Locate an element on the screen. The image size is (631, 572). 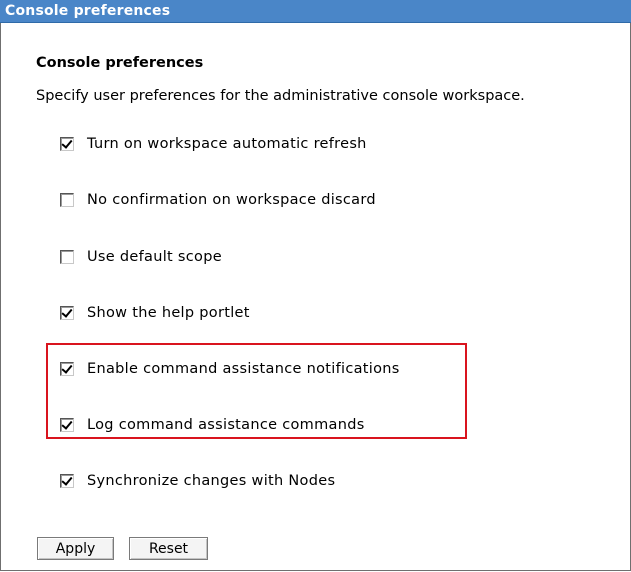
pref-log-command-assistance: Log command assistance commands is located at coordinates (212, 425).